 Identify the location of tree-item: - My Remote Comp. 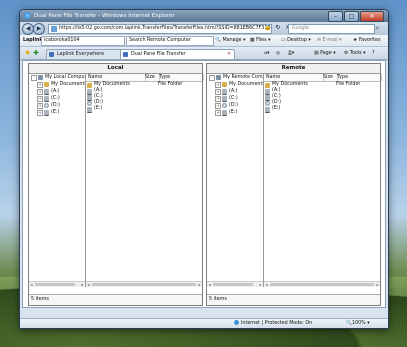
(235, 77).